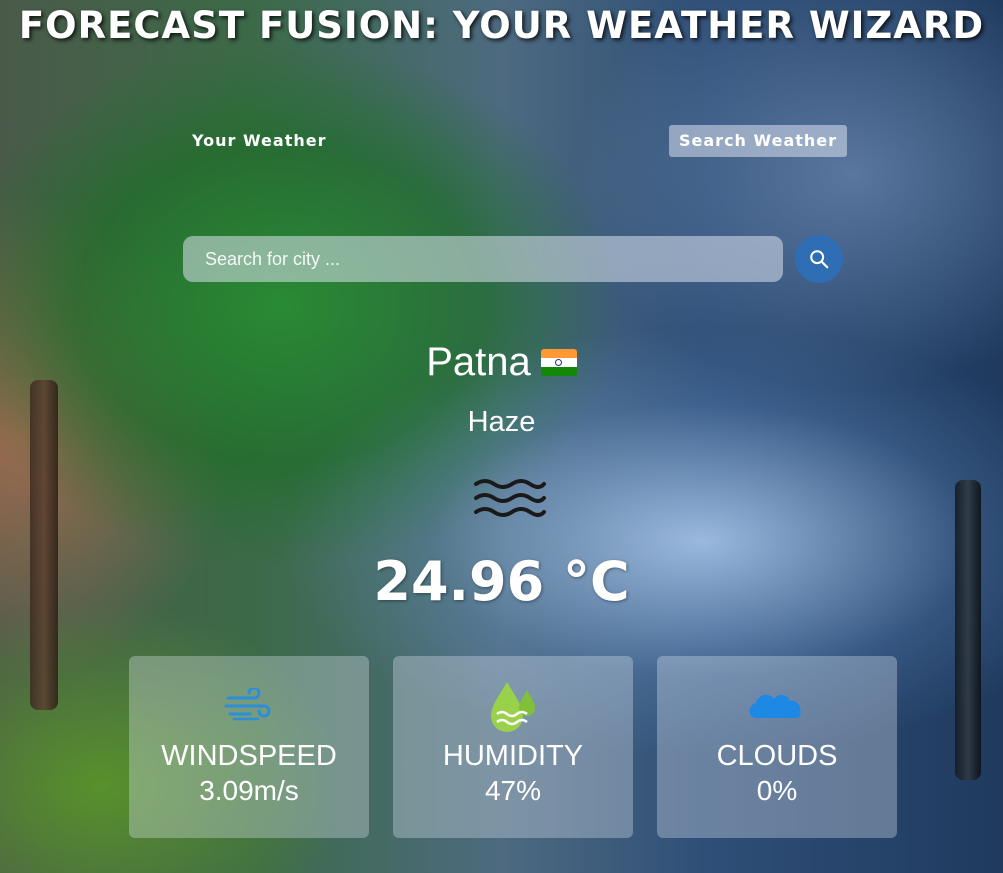  What do you see at coordinates (478, 362) in the screenshot?
I see `city-name: Patna` at bounding box center [478, 362].